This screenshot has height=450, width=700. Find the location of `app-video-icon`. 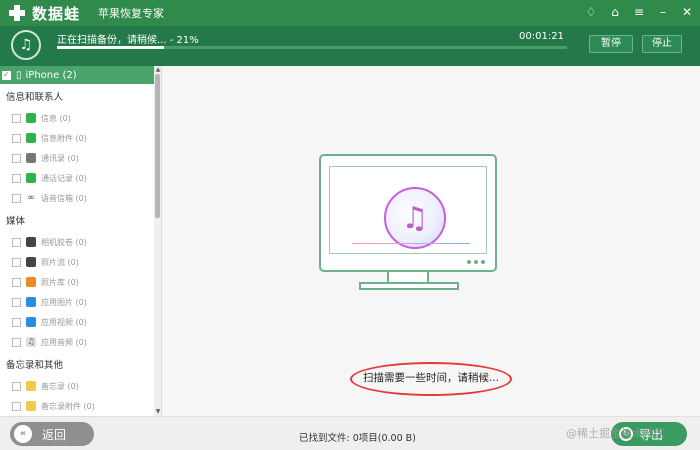

app-video-icon is located at coordinates (31, 322).